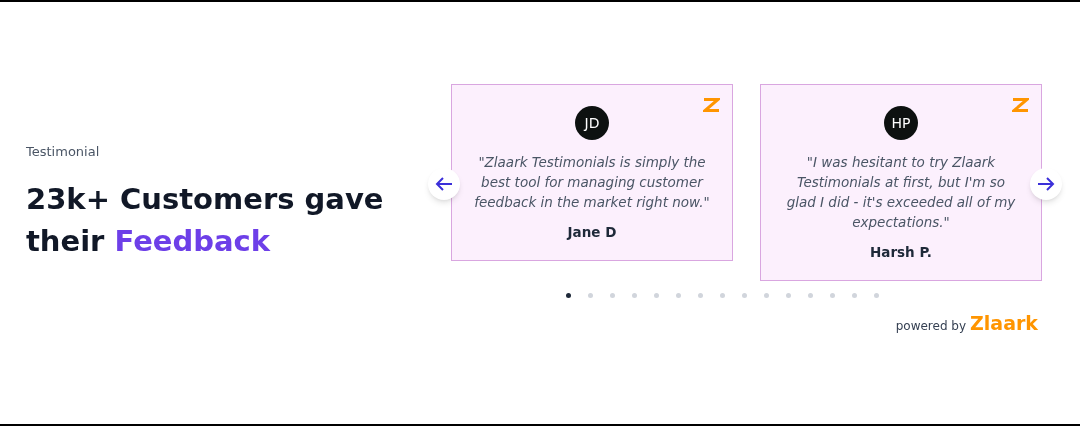 The height and width of the screenshot is (426, 1080). What do you see at coordinates (1004, 323) in the screenshot?
I see `brand-logo: Zlaark` at bounding box center [1004, 323].